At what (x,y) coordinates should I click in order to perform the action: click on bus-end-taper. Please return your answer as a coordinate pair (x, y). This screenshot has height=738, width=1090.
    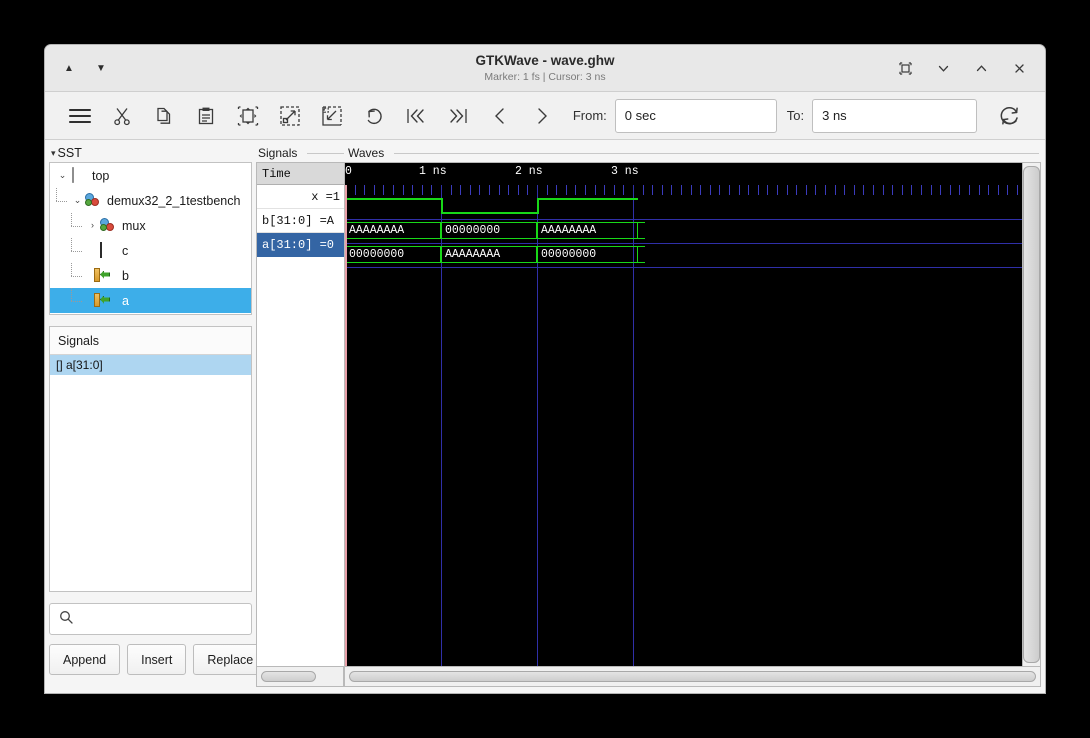
    Looking at the image, I should click on (641, 254).